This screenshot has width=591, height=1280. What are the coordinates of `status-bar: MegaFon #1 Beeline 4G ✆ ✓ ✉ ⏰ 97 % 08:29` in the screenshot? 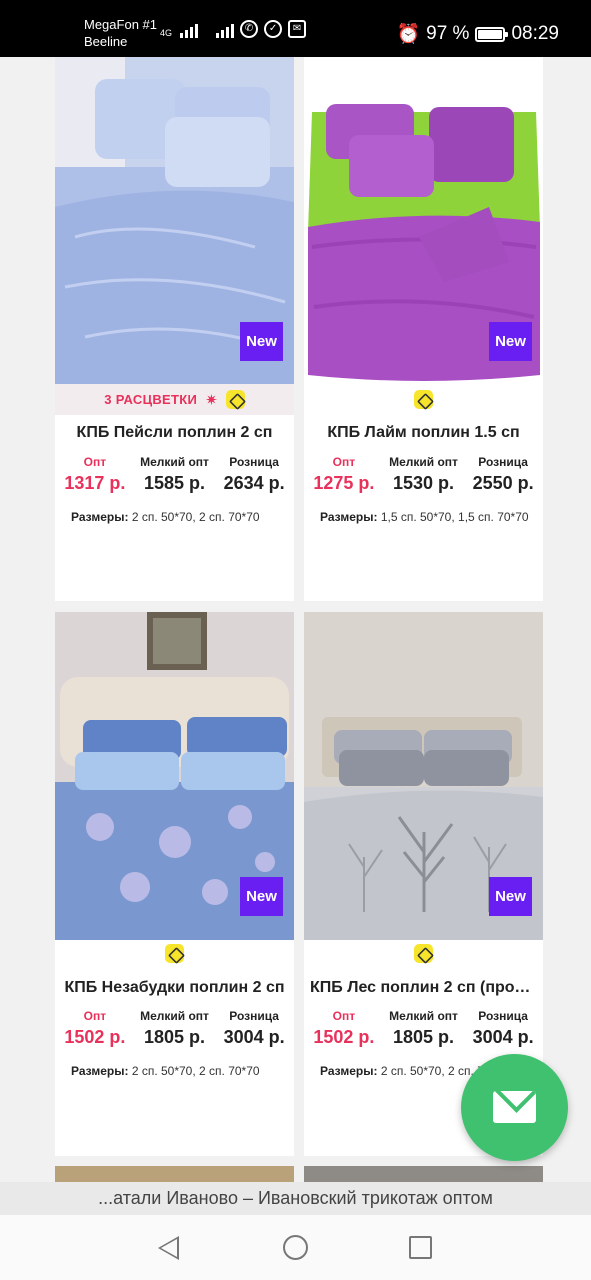 It's located at (295, 28).